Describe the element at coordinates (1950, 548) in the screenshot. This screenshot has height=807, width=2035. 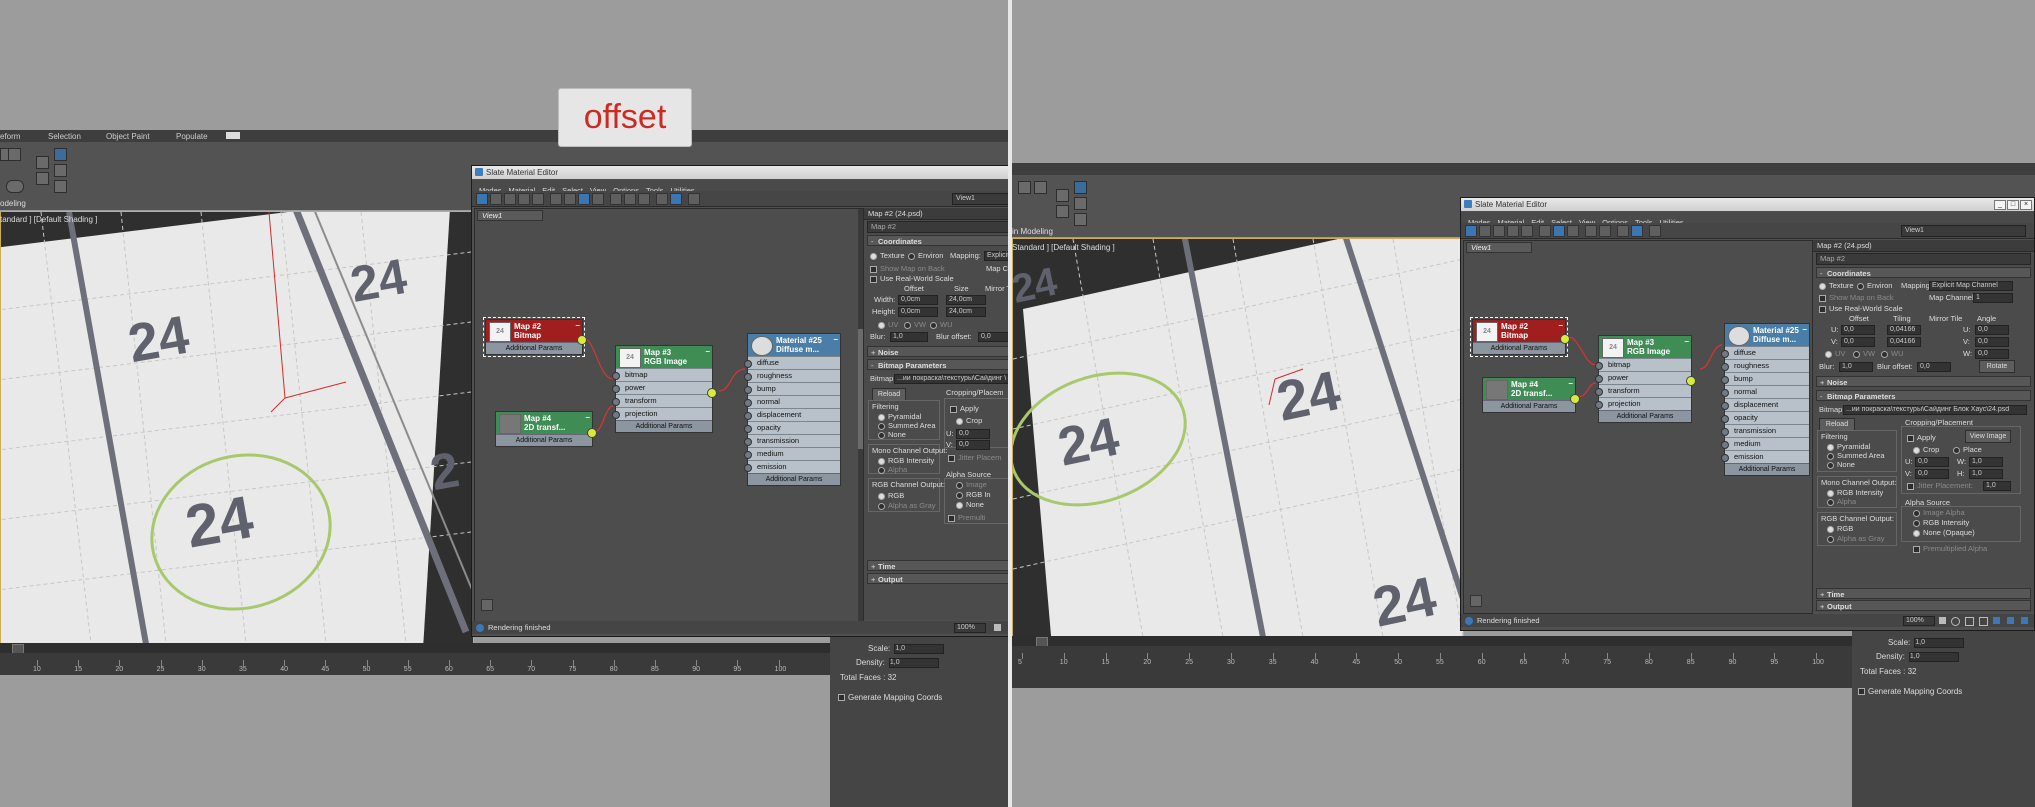
I see `premultiplied-checkbox: Premultiplied Alpha` at that location.